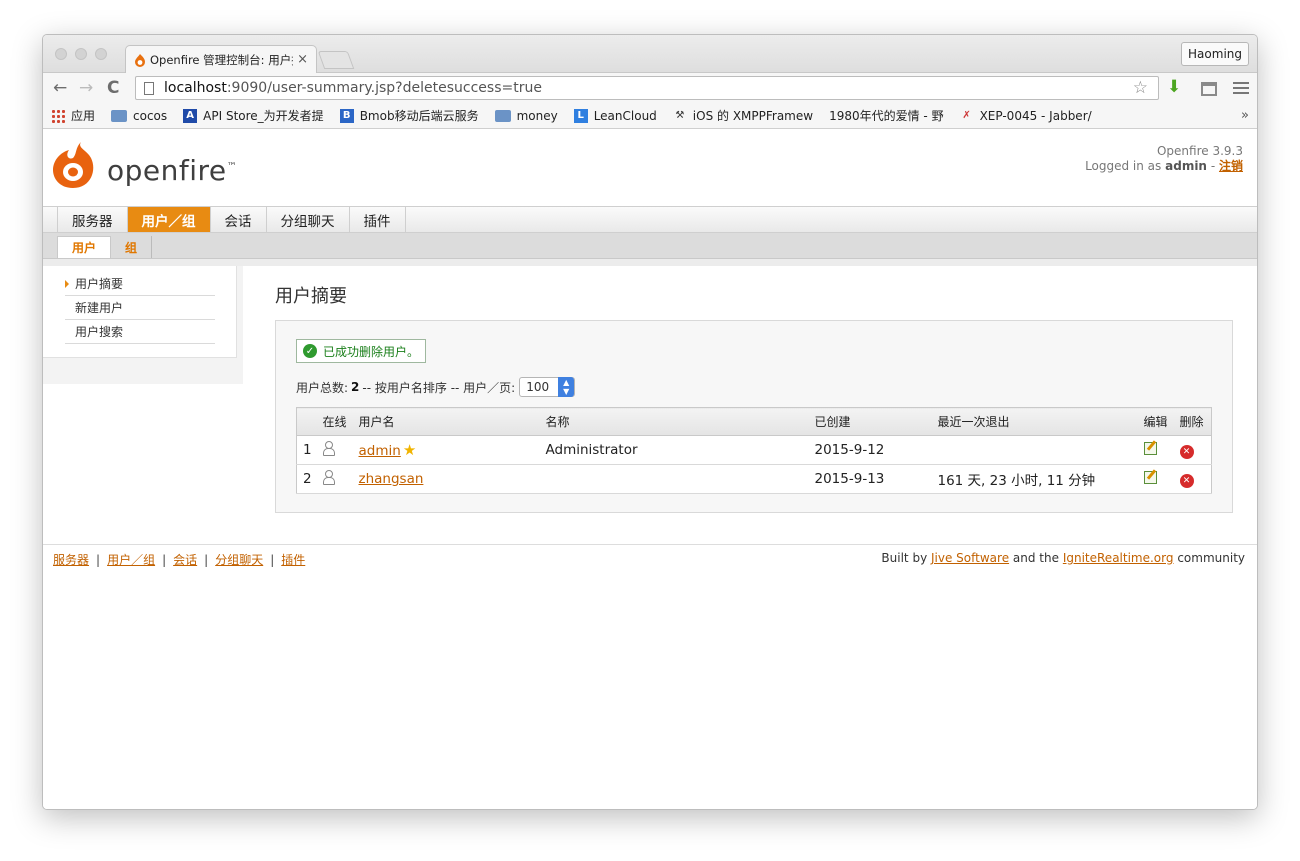 Image resolution: width=1300 pixels, height=861 pixels. I want to click on bookmark-star-icon: ☆, so click(1140, 88).